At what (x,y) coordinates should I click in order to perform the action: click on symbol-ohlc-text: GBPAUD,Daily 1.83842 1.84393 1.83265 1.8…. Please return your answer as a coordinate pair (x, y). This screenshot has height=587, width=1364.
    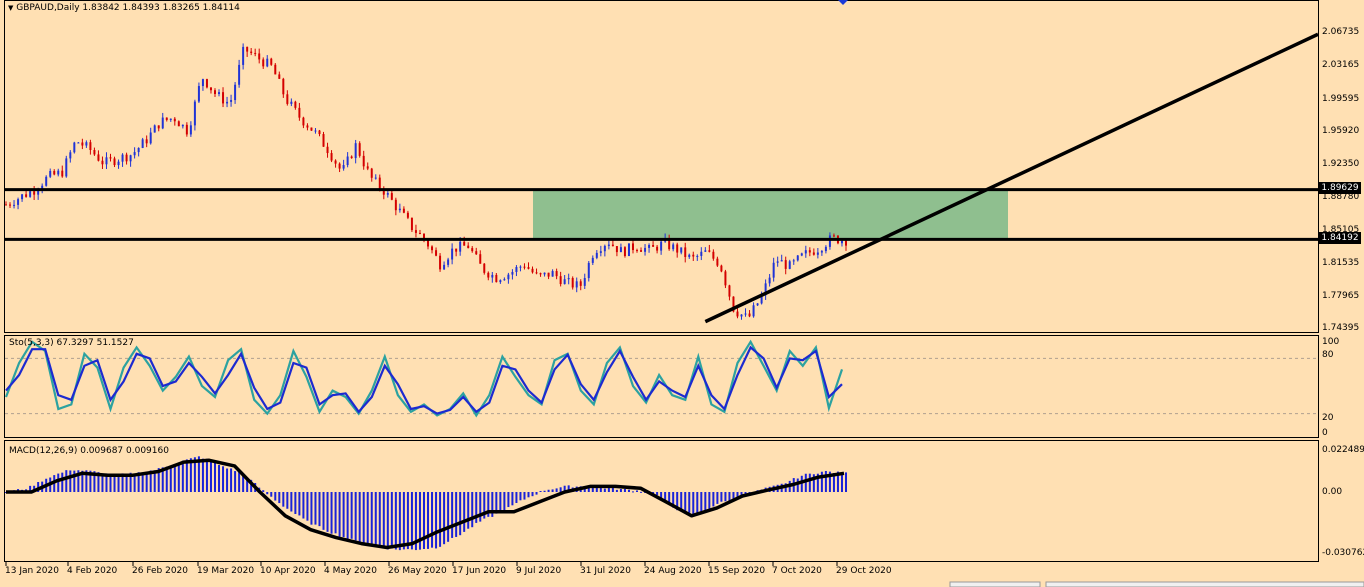
    Looking at the image, I should click on (128, 8).